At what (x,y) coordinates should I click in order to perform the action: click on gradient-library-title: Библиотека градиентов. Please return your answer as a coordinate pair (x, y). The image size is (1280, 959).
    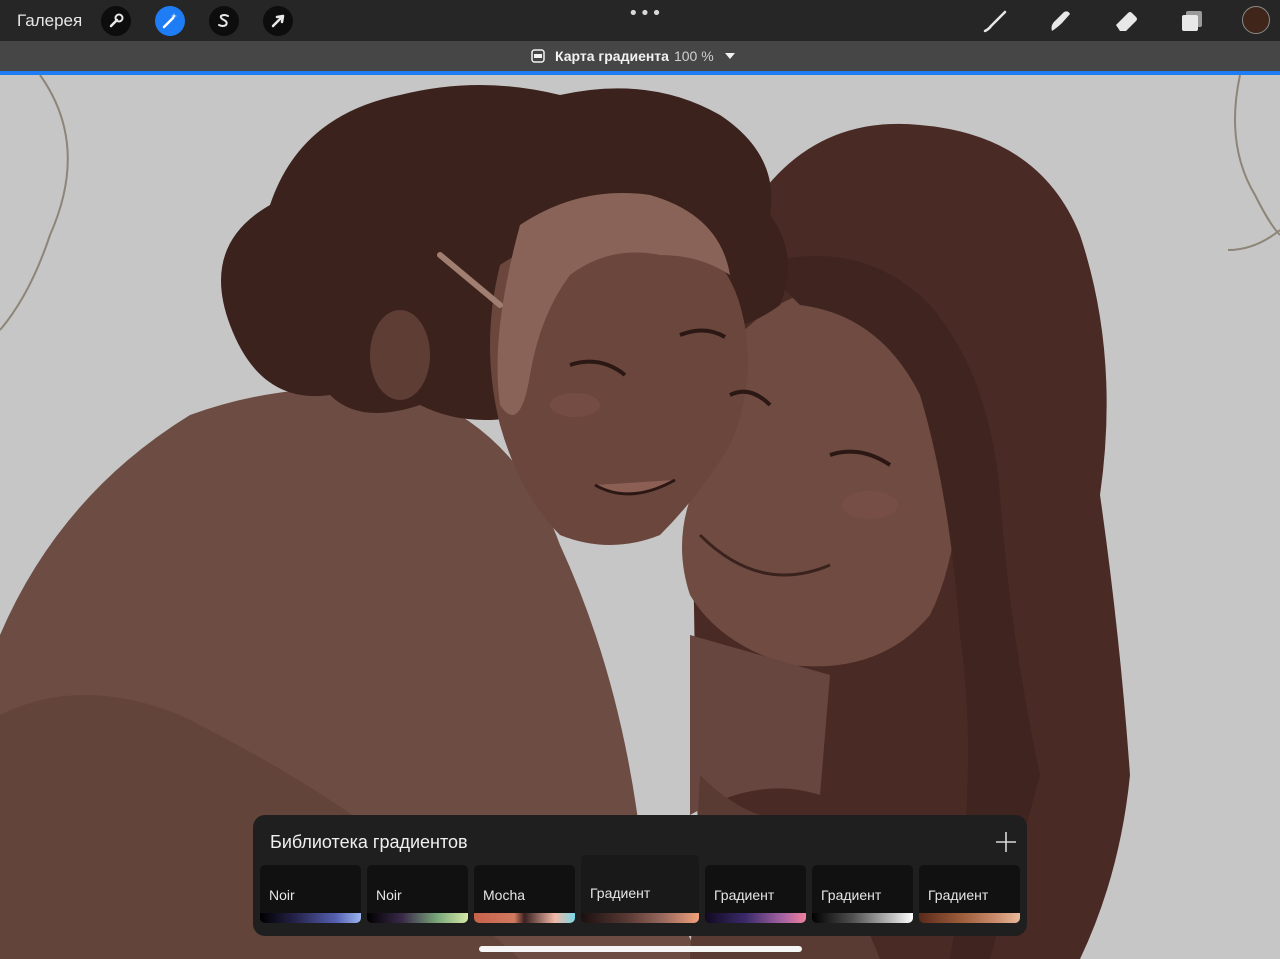
    Looking at the image, I should click on (369, 842).